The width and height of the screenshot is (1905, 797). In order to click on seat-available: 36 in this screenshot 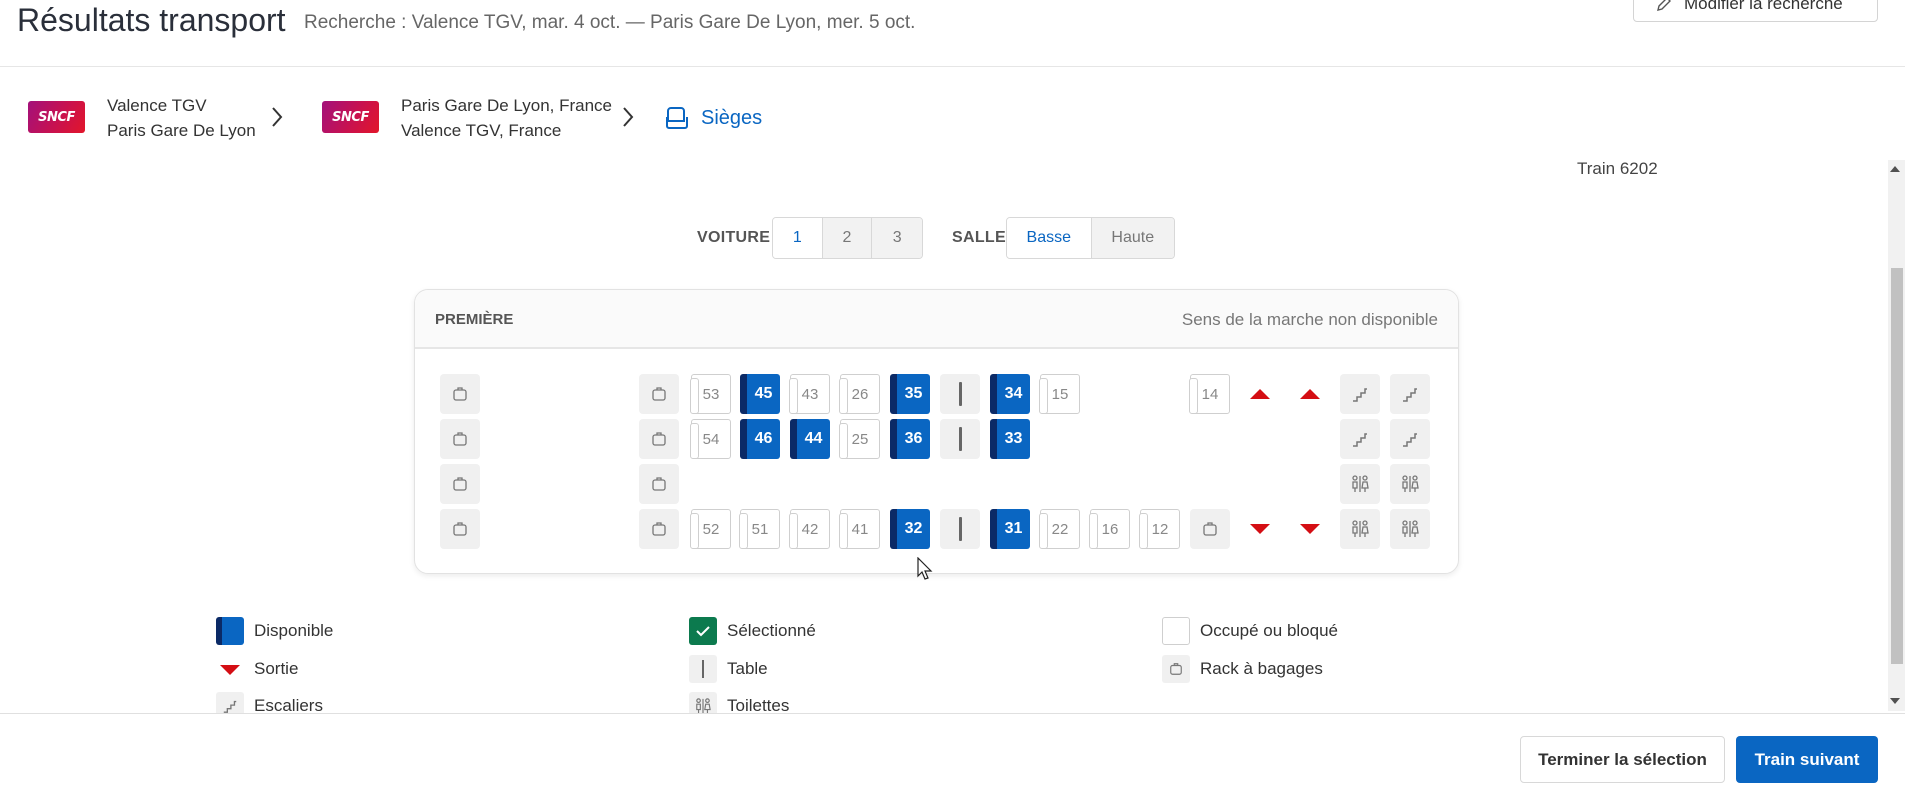, I will do `click(910, 439)`.